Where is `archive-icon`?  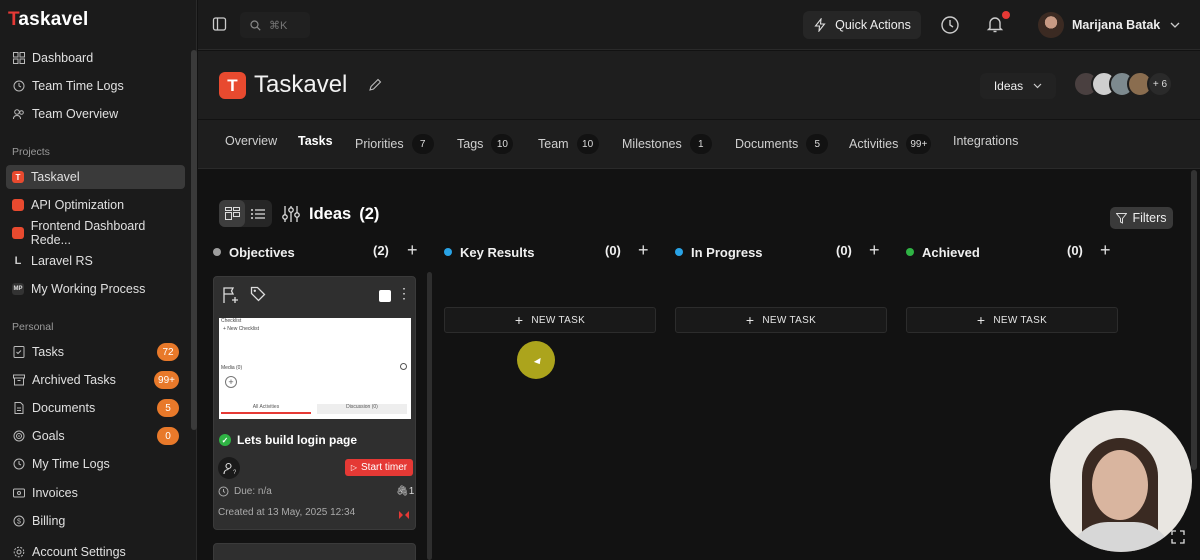
archive-icon is located at coordinates (18, 380).